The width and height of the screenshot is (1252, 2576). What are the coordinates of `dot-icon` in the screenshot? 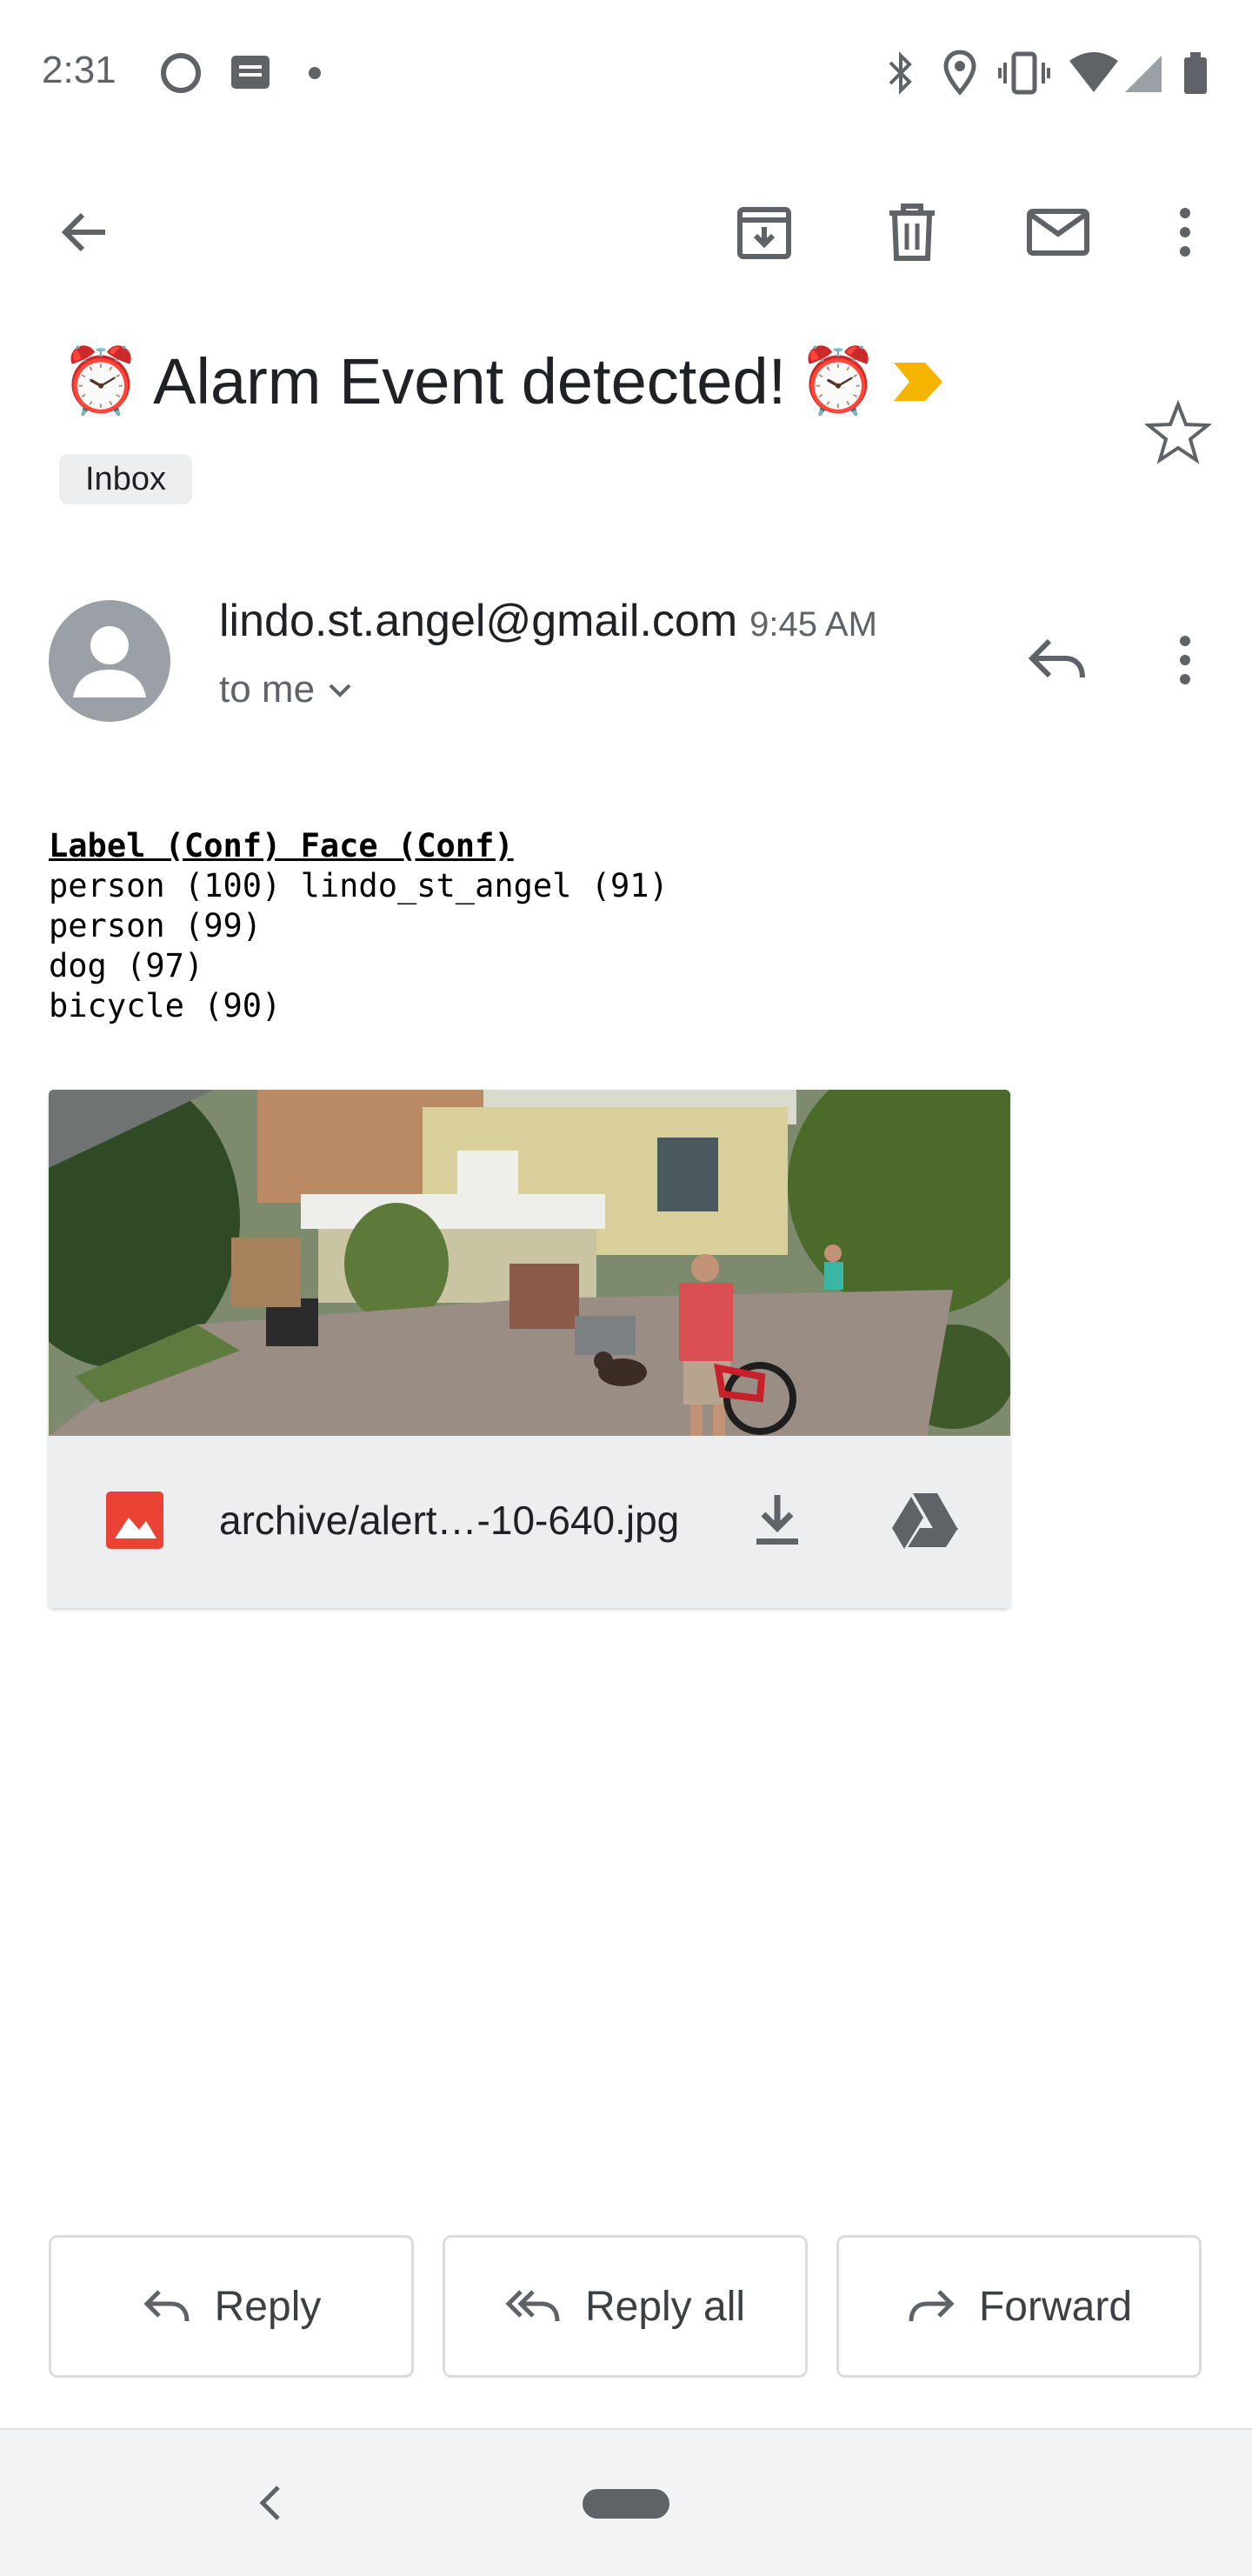 It's located at (315, 75).